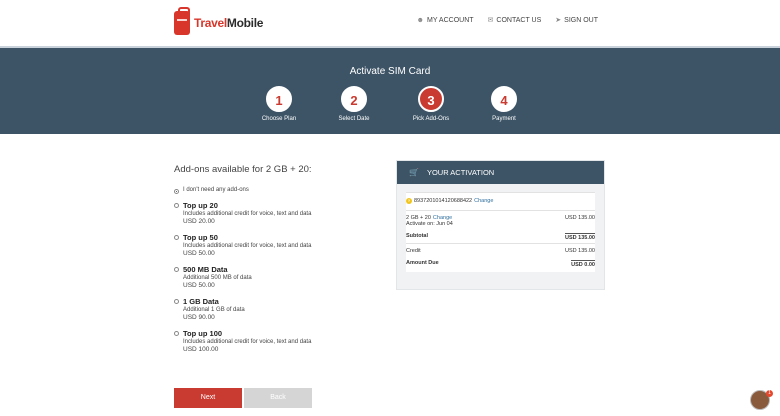 Image resolution: width=780 pixels, height=416 pixels. I want to click on step-label: Choose Plan, so click(279, 119).